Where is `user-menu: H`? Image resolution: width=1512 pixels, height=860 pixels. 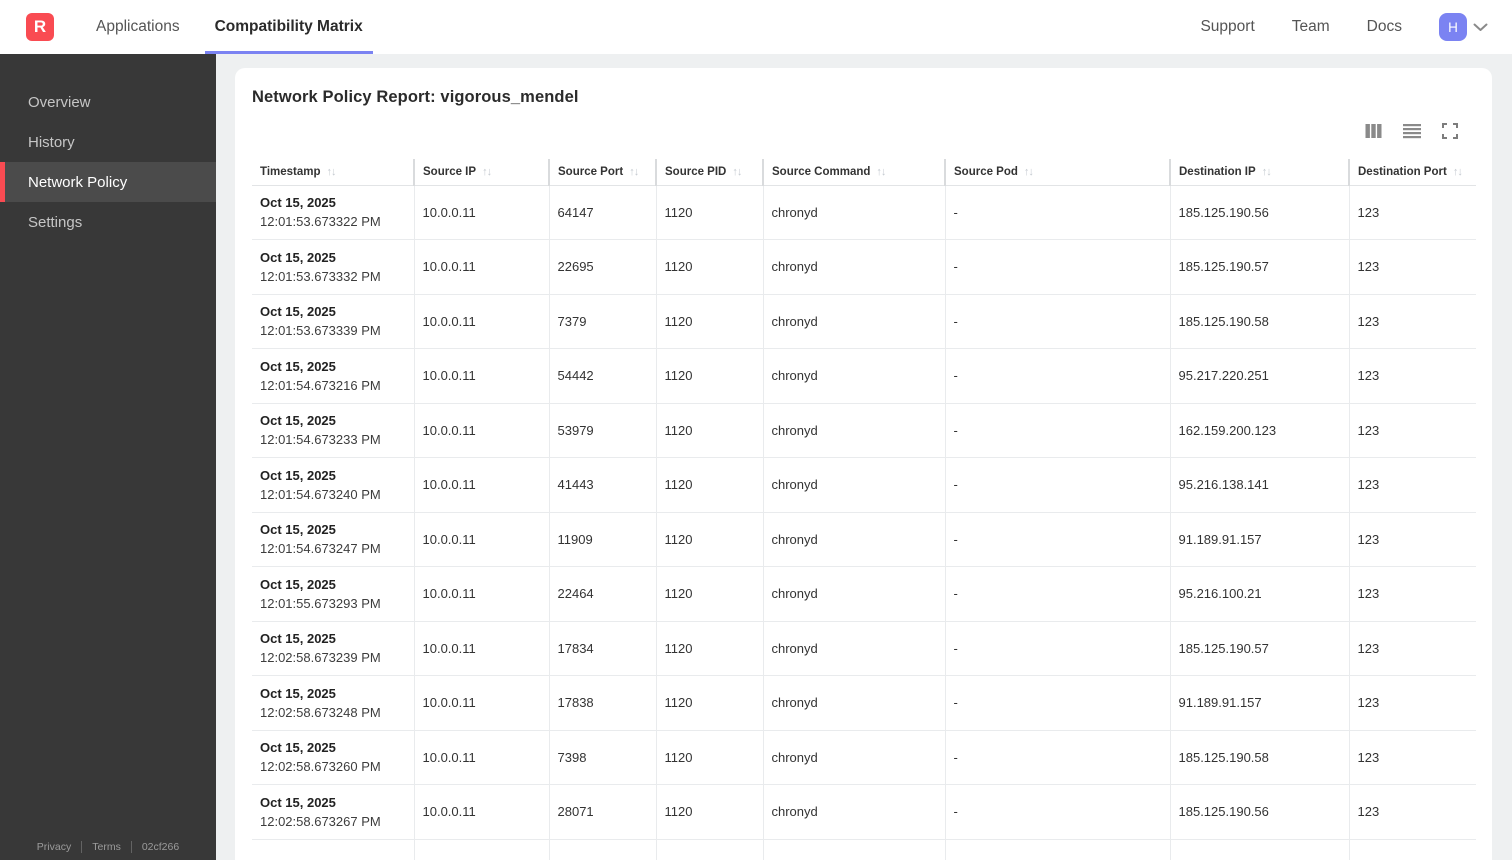 user-menu: H is located at coordinates (1463, 27).